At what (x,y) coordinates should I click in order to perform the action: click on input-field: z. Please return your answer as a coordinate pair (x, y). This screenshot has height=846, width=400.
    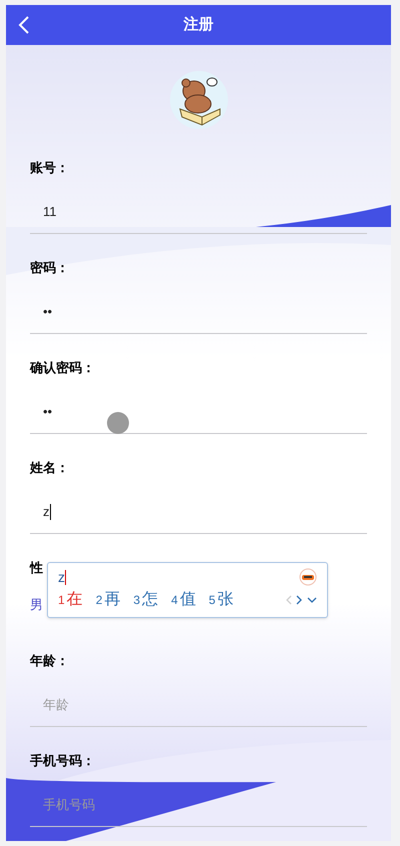
    Looking at the image, I should click on (198, 512).